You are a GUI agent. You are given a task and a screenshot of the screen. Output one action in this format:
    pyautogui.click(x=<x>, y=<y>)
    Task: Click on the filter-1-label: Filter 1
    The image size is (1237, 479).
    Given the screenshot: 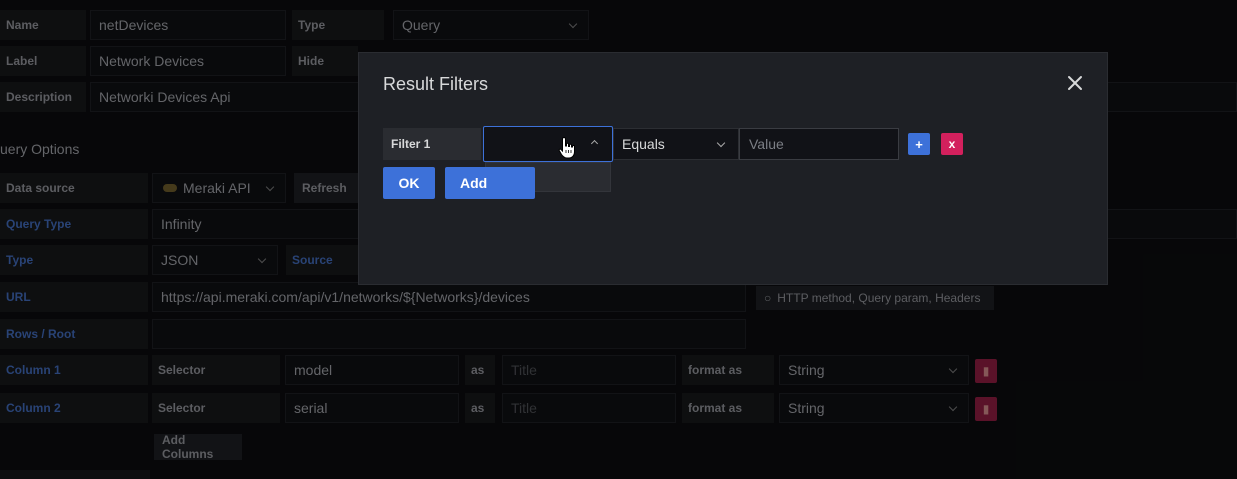 What is the action you would take?
    pyautogui.click(x=432, y=144)
    